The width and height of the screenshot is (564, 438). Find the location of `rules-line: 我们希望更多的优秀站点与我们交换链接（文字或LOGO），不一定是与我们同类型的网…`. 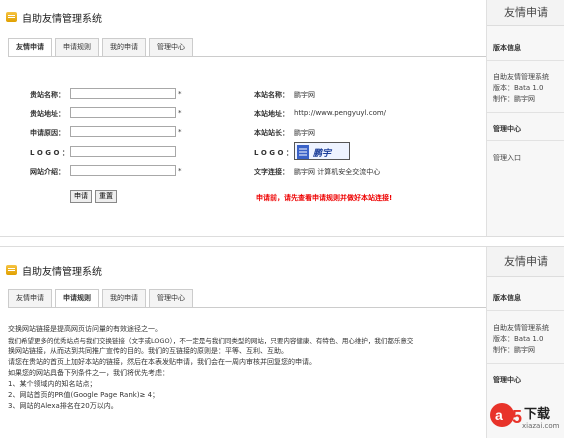

rules-line: 我们希望更多的优秀站点与我们交换链接（文字或LOGO），不一定是与我们同类型的网… is located at coordinates (211, 341).